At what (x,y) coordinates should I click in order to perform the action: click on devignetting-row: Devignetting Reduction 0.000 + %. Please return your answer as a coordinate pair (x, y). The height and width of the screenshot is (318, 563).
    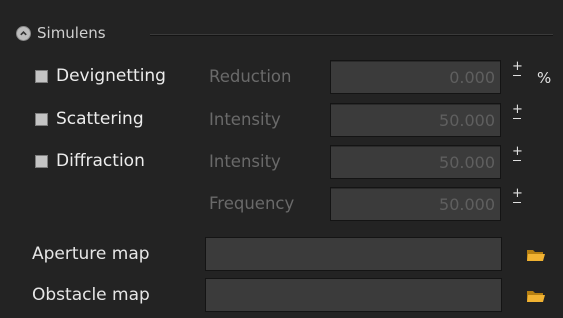
    Looking at the image, I should click on (281, 77).